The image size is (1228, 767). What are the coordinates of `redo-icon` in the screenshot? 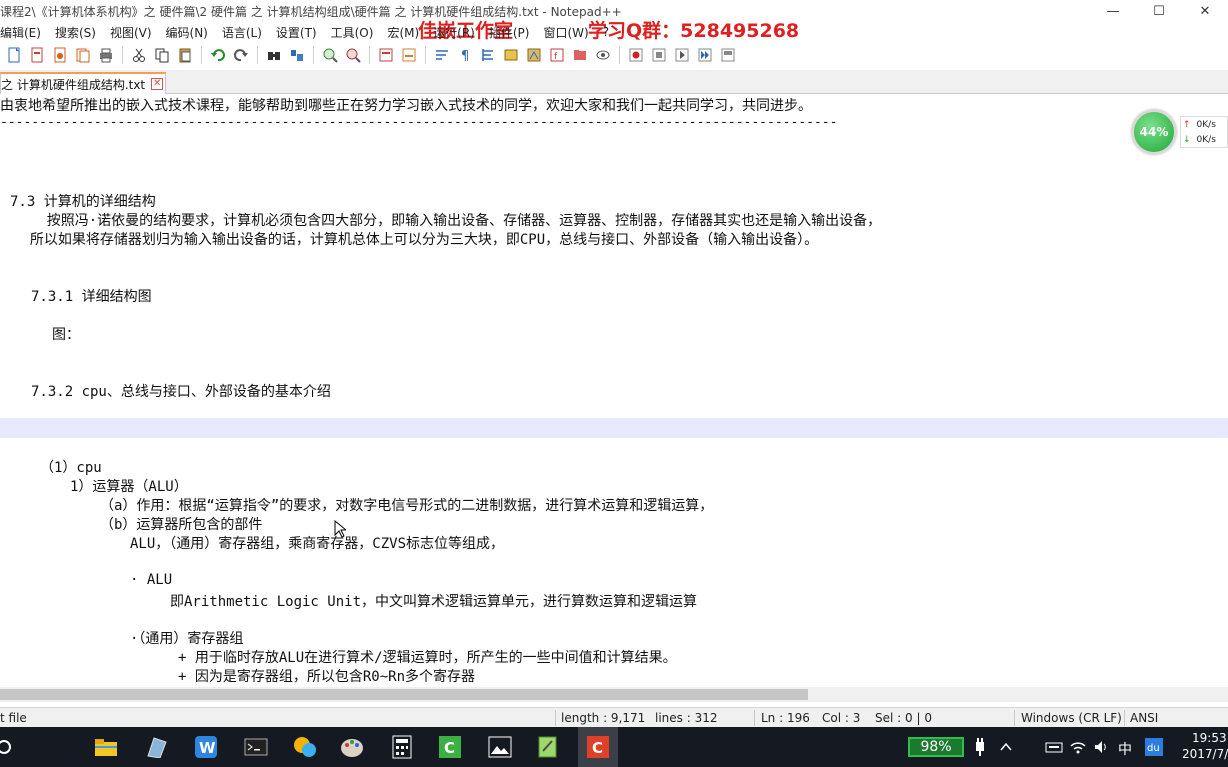 It's located at (241, 55).